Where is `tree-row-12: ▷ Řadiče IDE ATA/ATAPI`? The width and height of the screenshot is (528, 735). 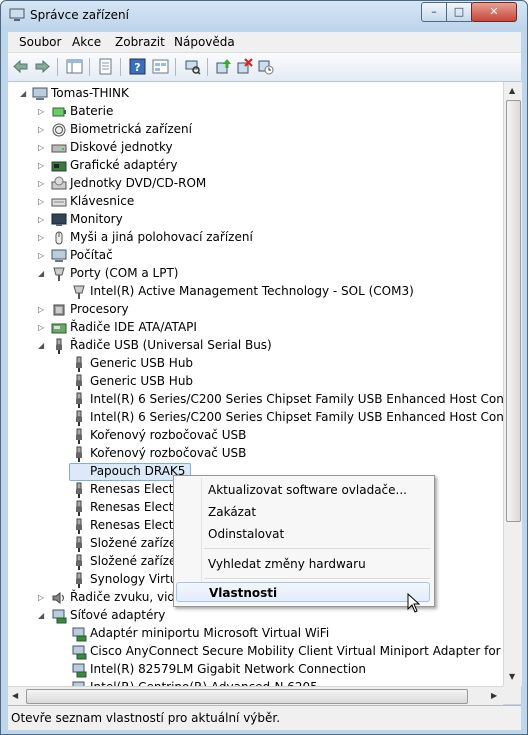 tree-row-12: ▷ Řadiče IDE ATA/ATAPI is located at coordinates (255, 328).